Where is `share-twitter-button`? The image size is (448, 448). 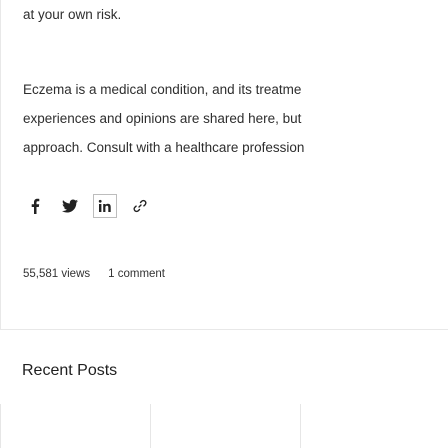
share-twitter-button is located at coordinates (70, 206).